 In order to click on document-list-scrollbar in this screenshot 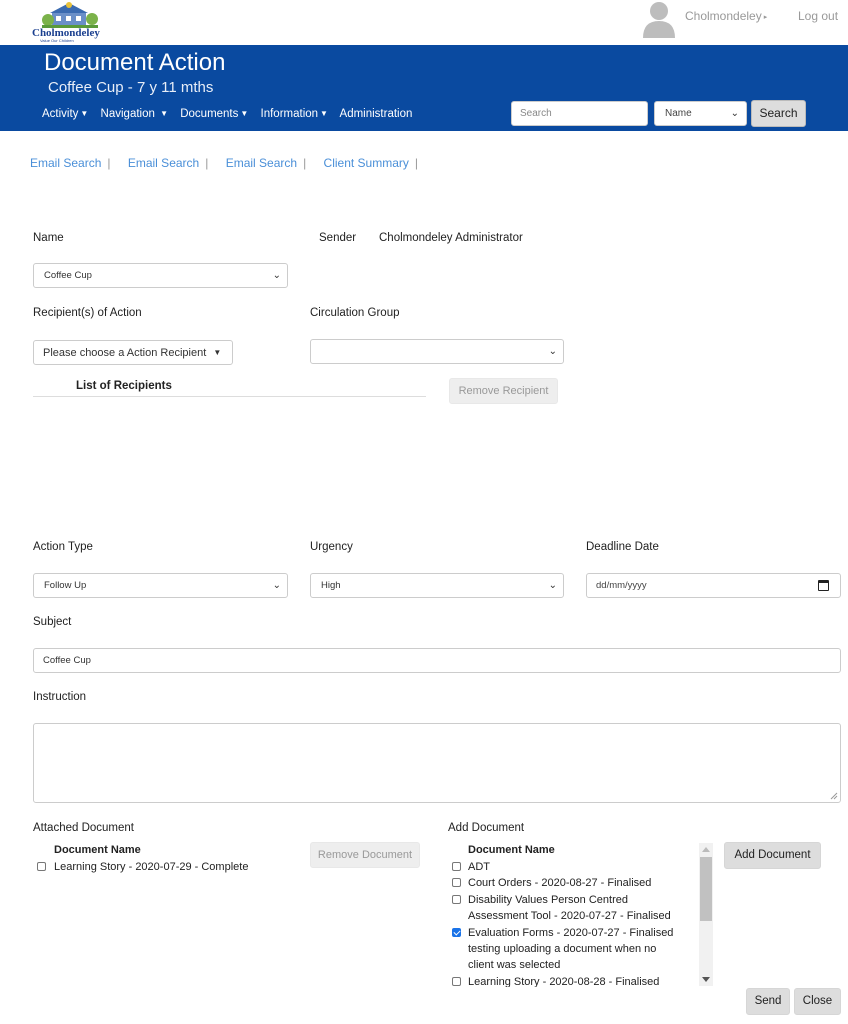, I will do `click(706, 914)`.